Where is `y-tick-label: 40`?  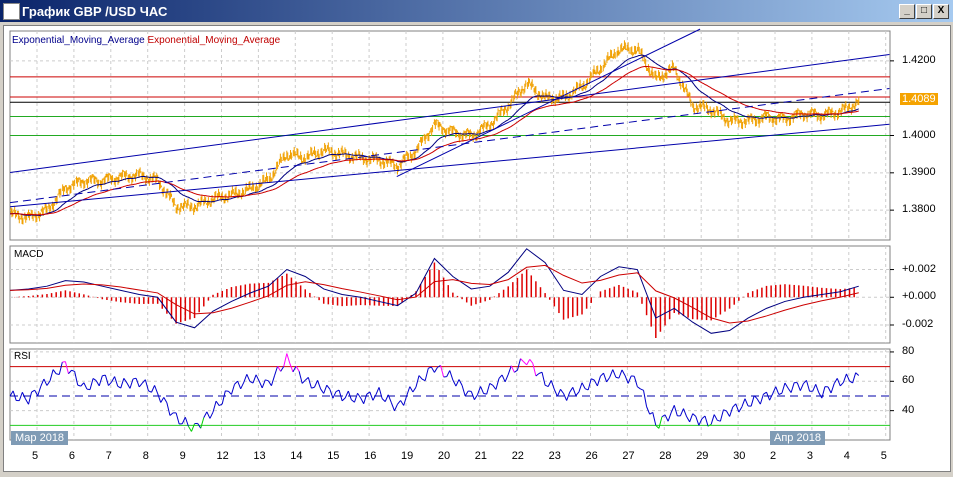
y-tick-label: 40 is located at coordinates (908, 409).